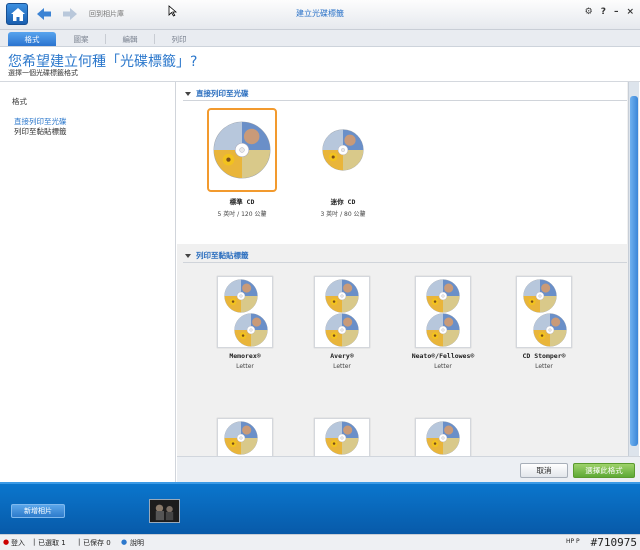 The width and height of the screenshot is (640, 550). I want to click on format-standard-cd: 標準 CD 5 英吋 / 120 公釐, so click(242, 163).